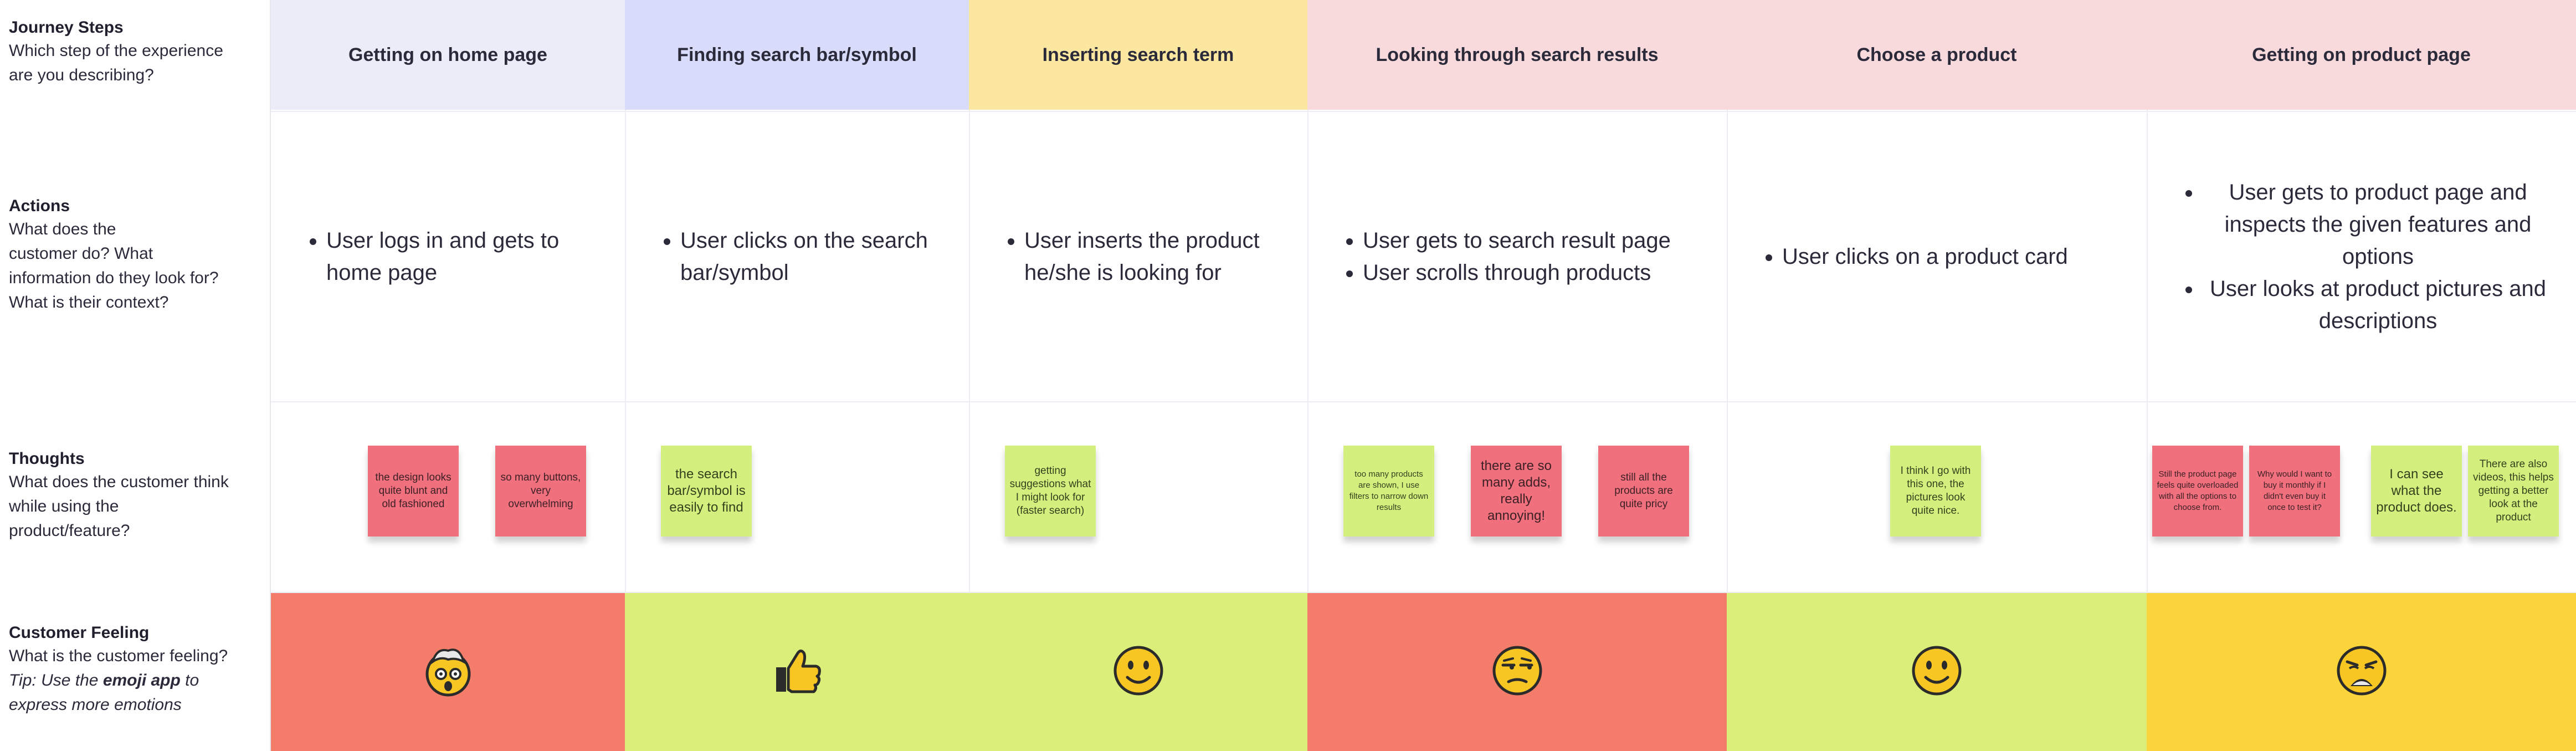 The height and width of the screenshot is (751, 2576). I want to click on row-description: What is their context?, so click(89, 302).